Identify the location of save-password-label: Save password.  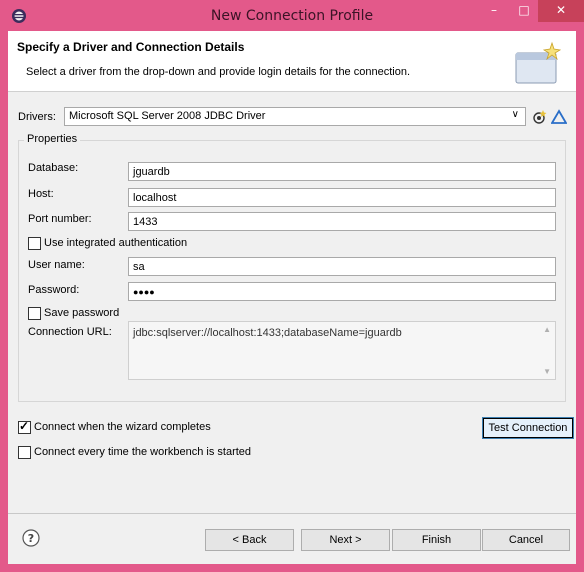
(81, 313).